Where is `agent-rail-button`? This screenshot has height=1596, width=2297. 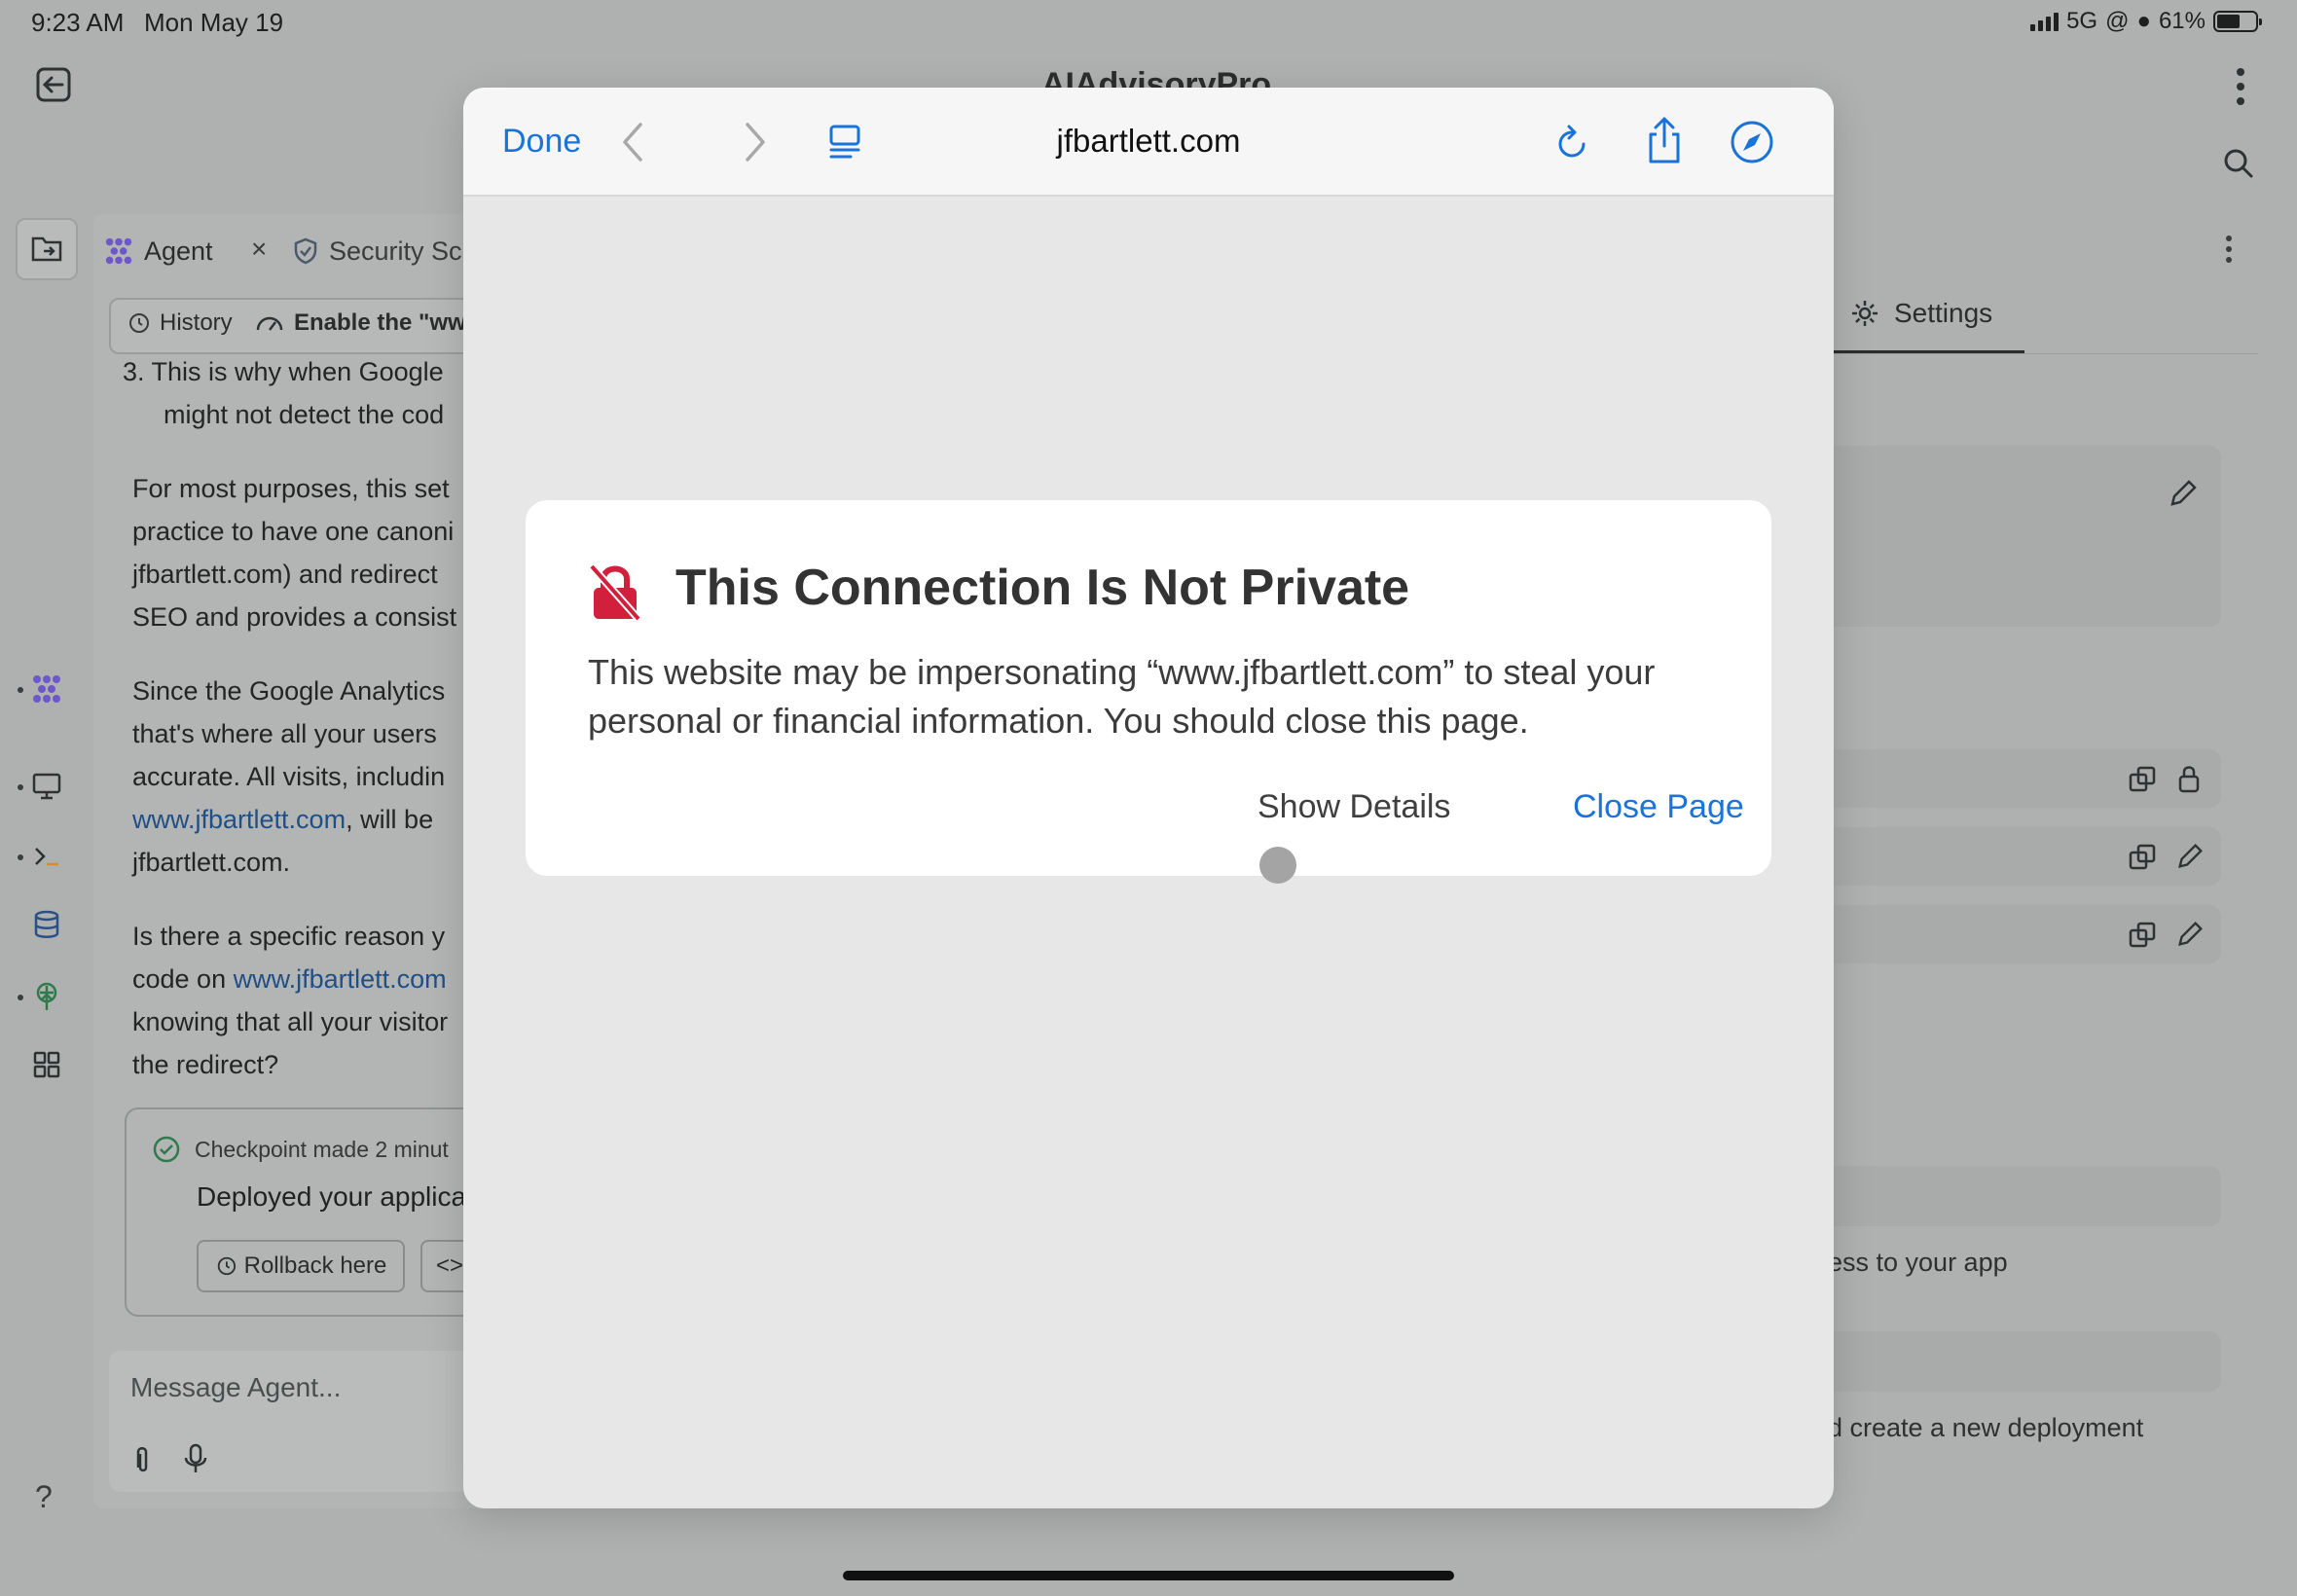 agent-rail-button is located at coordinates (47, 689).